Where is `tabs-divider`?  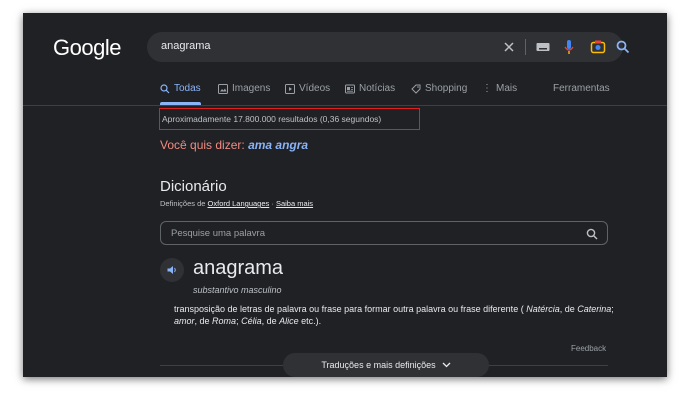 tabs-divider is located at coordinates (345, 105).